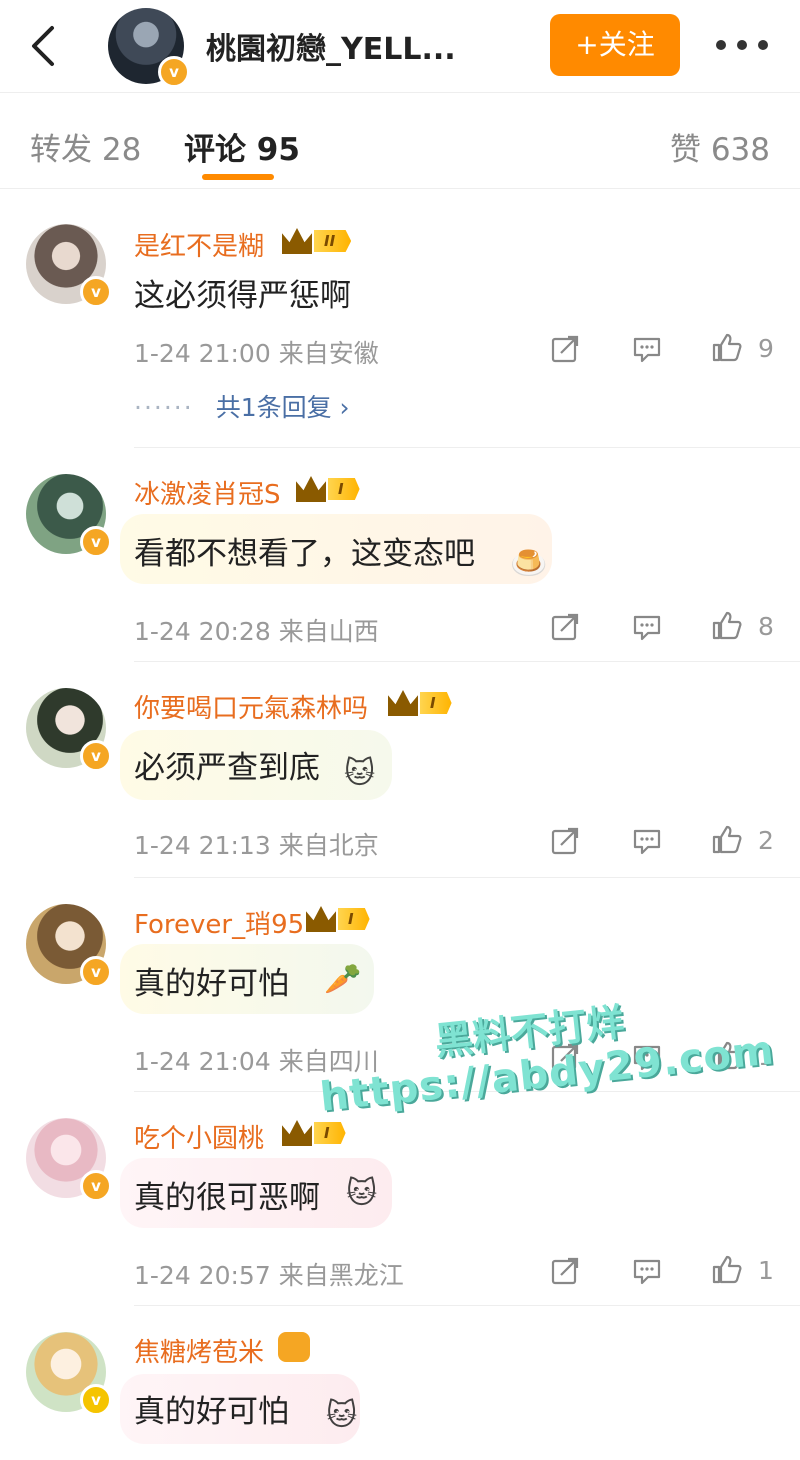 Image resolution: width=800 pixels, height=1460 pixels. I want to click on username: 吃个小圆桃, so click(199, 1136).